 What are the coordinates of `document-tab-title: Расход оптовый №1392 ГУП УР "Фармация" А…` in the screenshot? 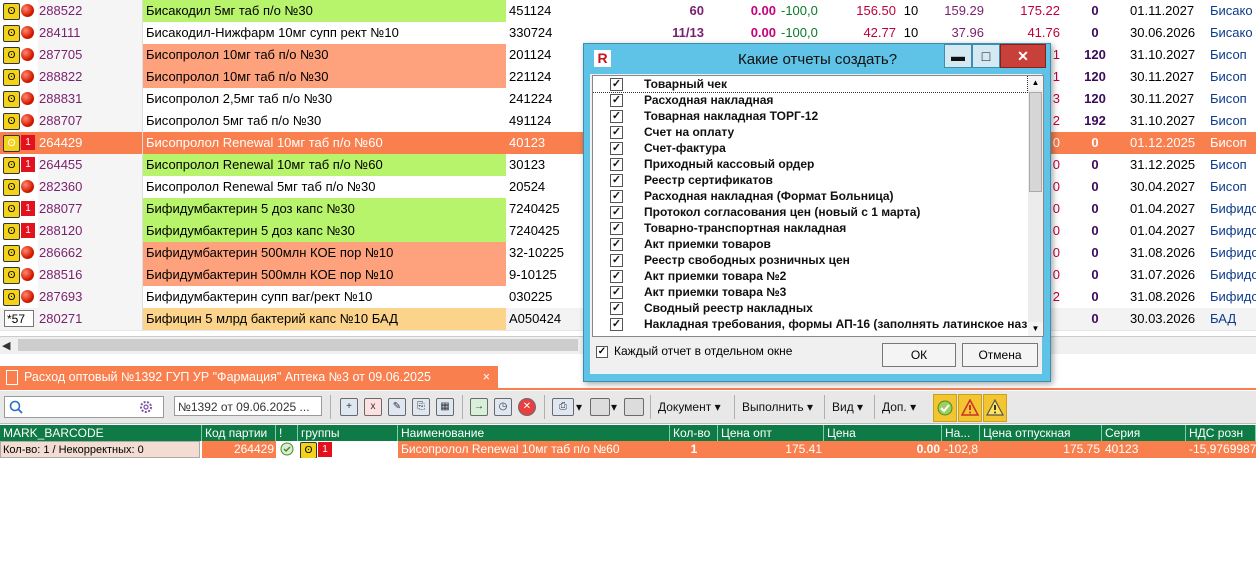 It's located at (227, 377).